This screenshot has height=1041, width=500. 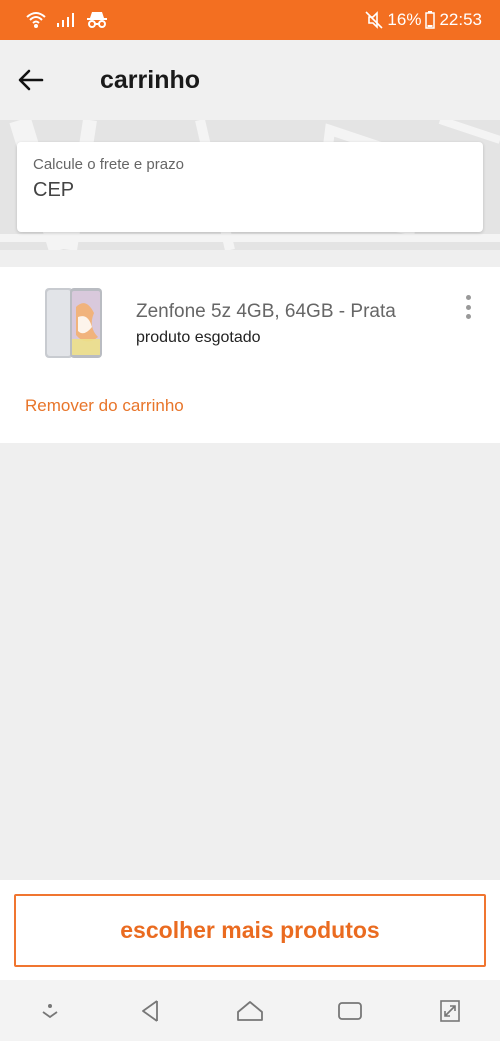 What do you see at coordinates (404, 19) in the screenshot?
I see `battery-percentage: 16%` at bounding box center [404, 19].